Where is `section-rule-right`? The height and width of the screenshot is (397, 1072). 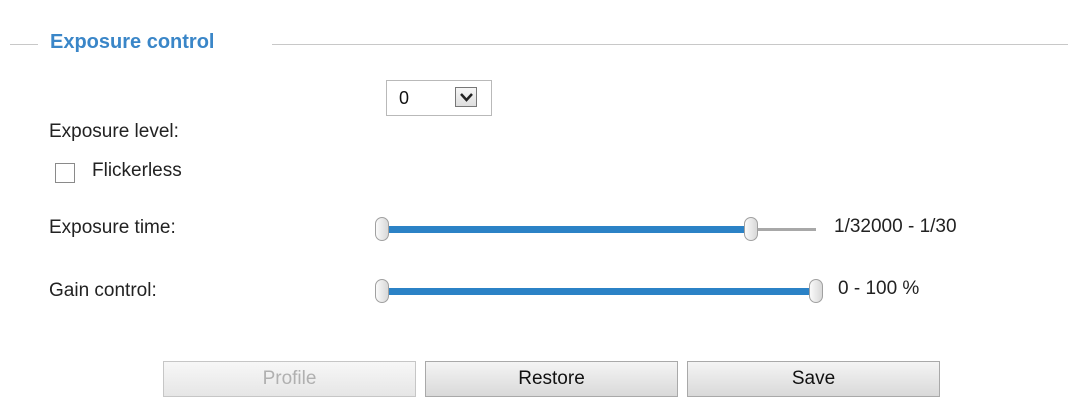
section-rule-right is located at coordinates (670, 44).